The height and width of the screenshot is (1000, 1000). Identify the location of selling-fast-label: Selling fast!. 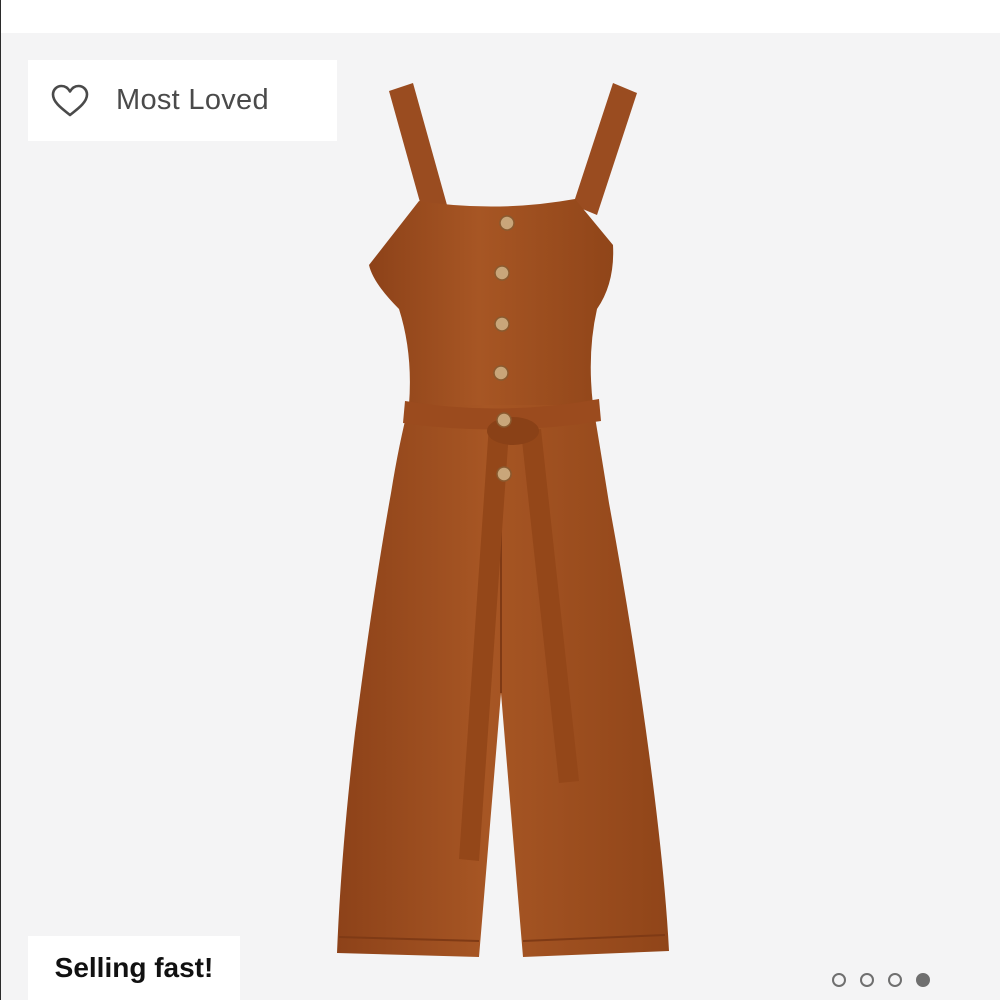
(134, 967).